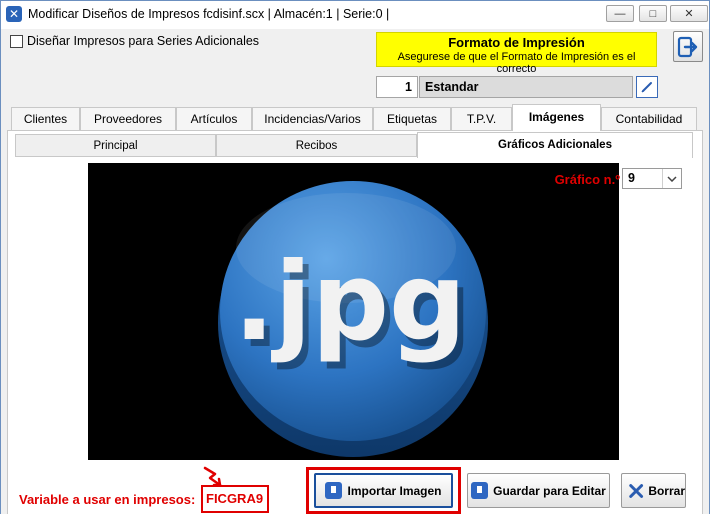 The image size is (710, 514). I want to click on close-button: ✕, so click(689, 13).